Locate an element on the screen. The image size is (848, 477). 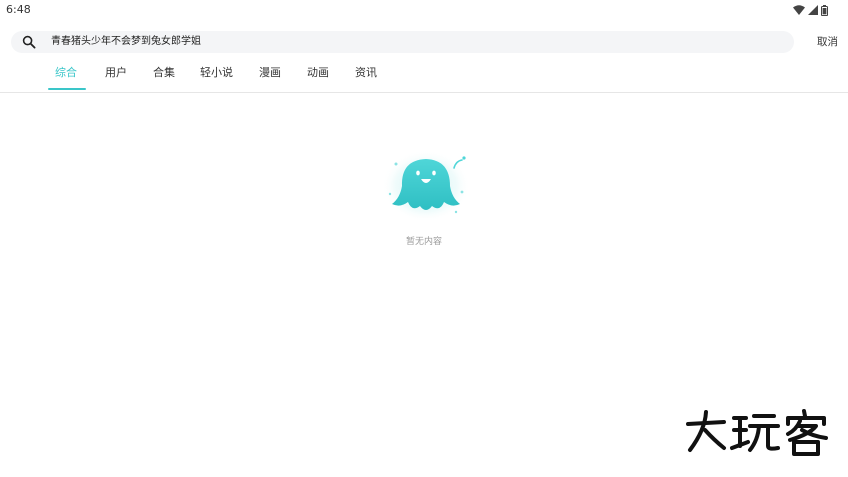
search-box: 青春猪头少年不会梦到兔女郎学姐 is located at coordinates (402, 42).